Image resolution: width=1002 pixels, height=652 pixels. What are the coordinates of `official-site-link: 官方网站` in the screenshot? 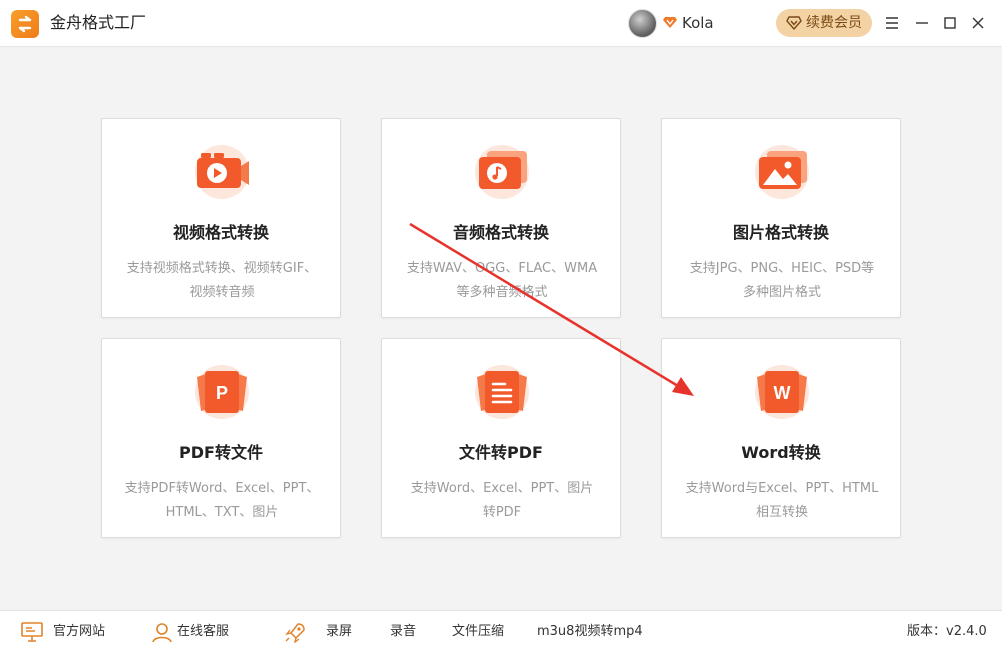 It's located at (62, 631).